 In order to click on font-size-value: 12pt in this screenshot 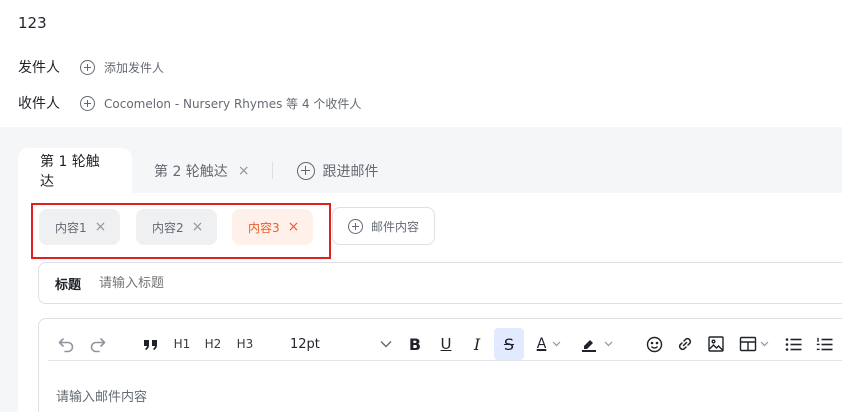, I will do `click(305, 344)`.